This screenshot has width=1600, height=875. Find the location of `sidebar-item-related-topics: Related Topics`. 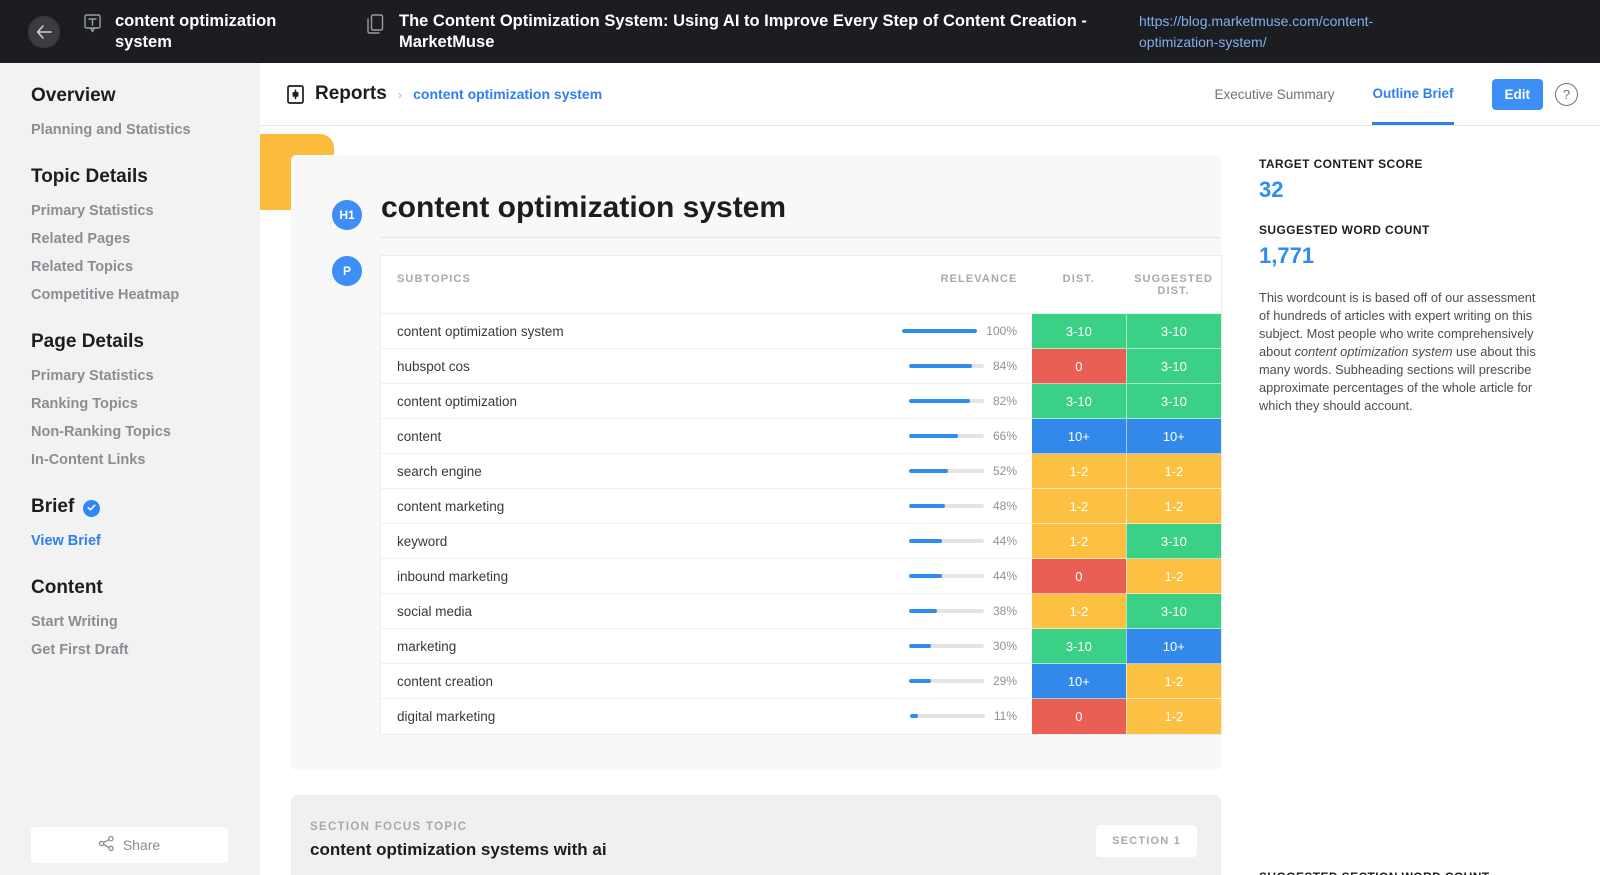

sidebar-item-related-topics: Related Topics is located at coordinates (130, 267).